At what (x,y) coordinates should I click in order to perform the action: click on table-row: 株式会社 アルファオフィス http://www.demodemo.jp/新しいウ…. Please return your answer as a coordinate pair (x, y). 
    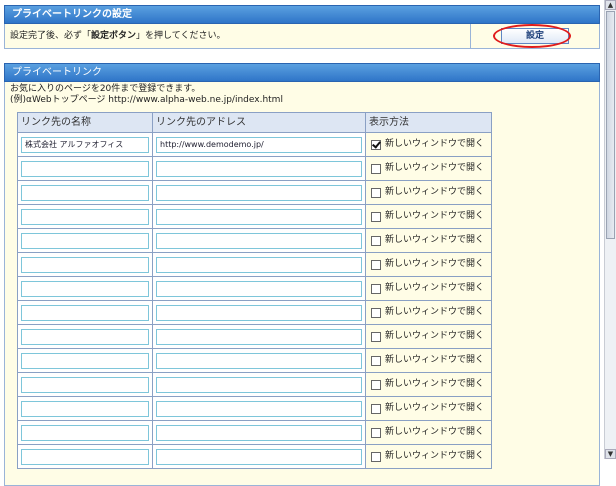
    Looking at the image, I should click on (254, 144).